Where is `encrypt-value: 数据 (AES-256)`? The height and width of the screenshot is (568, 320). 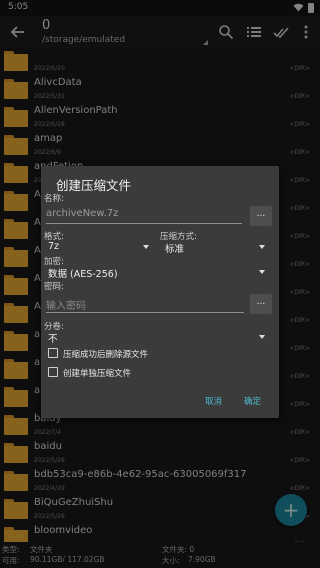 encrypt-value: 数据 (AES-256) is located at coordinates (83, 274).